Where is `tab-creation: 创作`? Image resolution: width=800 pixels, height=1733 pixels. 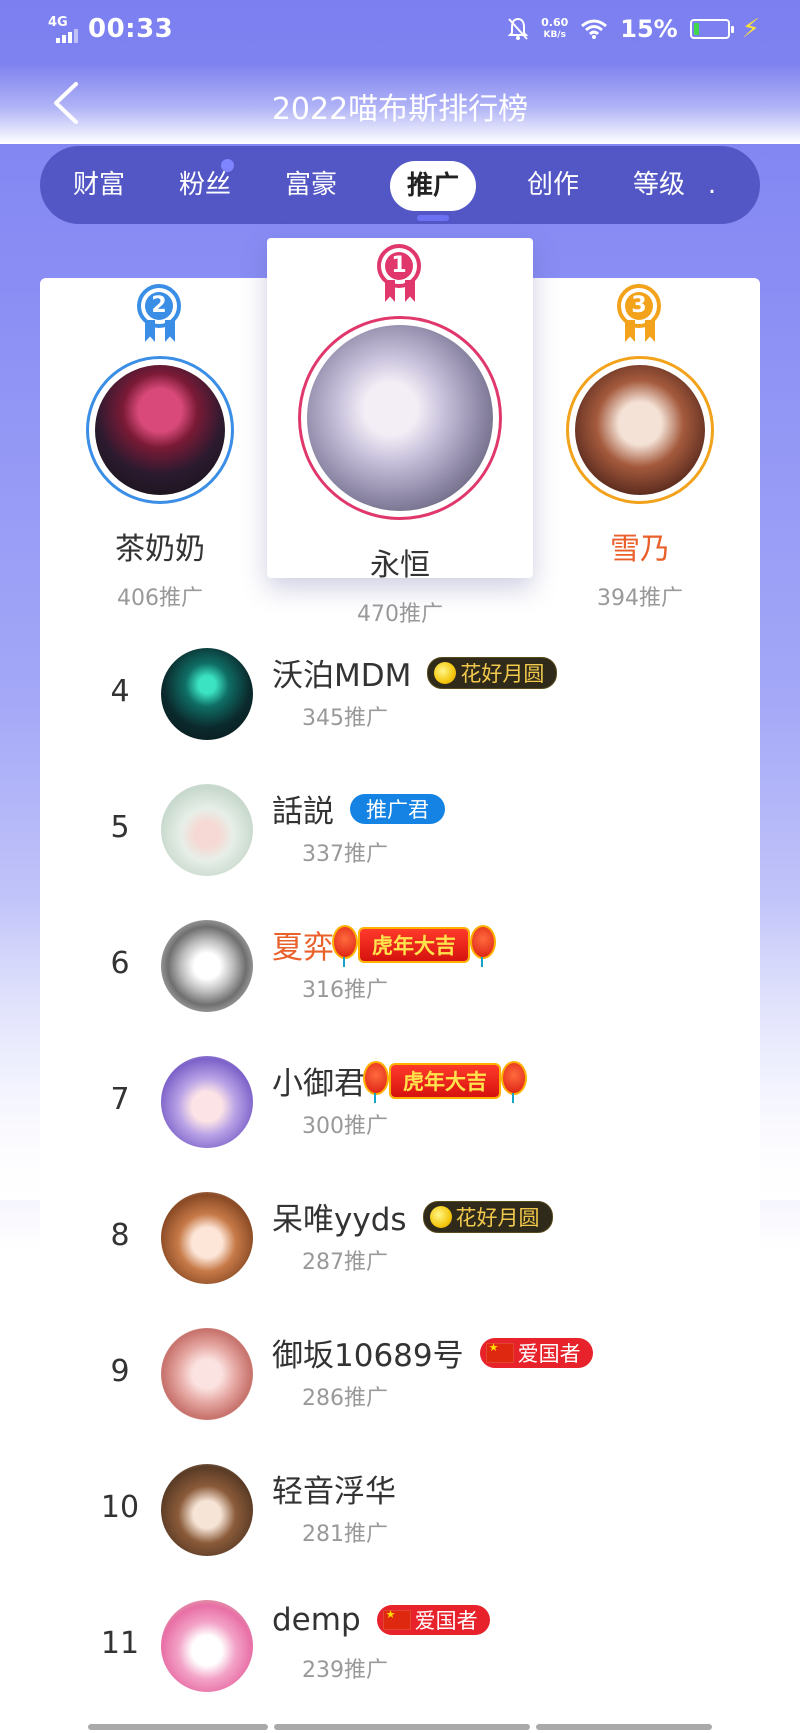 tab-creation: 创作 is located at coordinates (553, 185).